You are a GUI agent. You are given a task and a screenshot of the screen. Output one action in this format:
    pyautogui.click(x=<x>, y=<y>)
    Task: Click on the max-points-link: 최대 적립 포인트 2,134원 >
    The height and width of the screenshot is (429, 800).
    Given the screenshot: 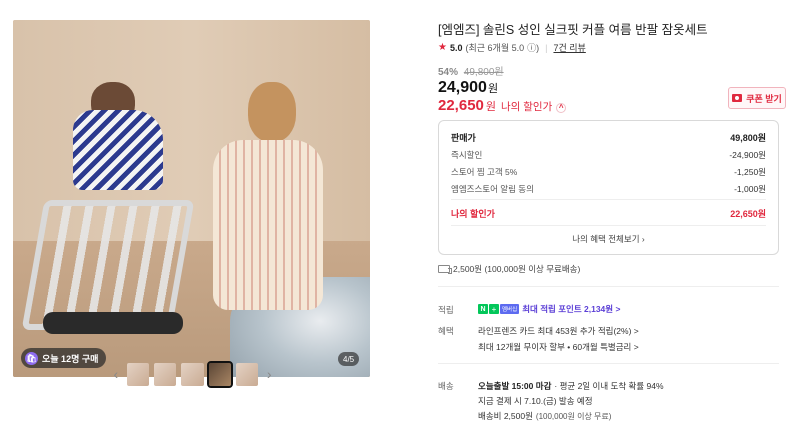 What is the action you would take?
    pyautogui.click(x=571, y=309)
    